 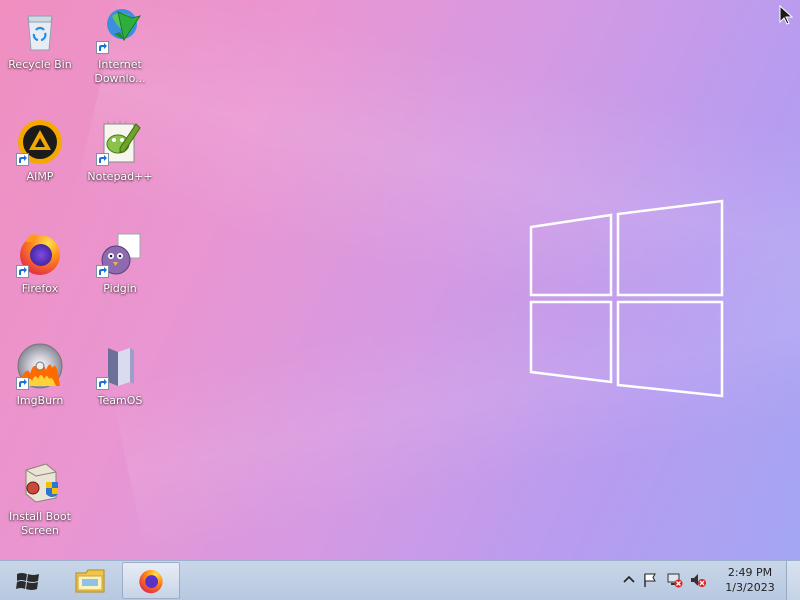 What do you see at coordinates (40, 280) in the screenshot?
I see `desktop-icon-firefox: Firefox` at bounding box center [40, 280].